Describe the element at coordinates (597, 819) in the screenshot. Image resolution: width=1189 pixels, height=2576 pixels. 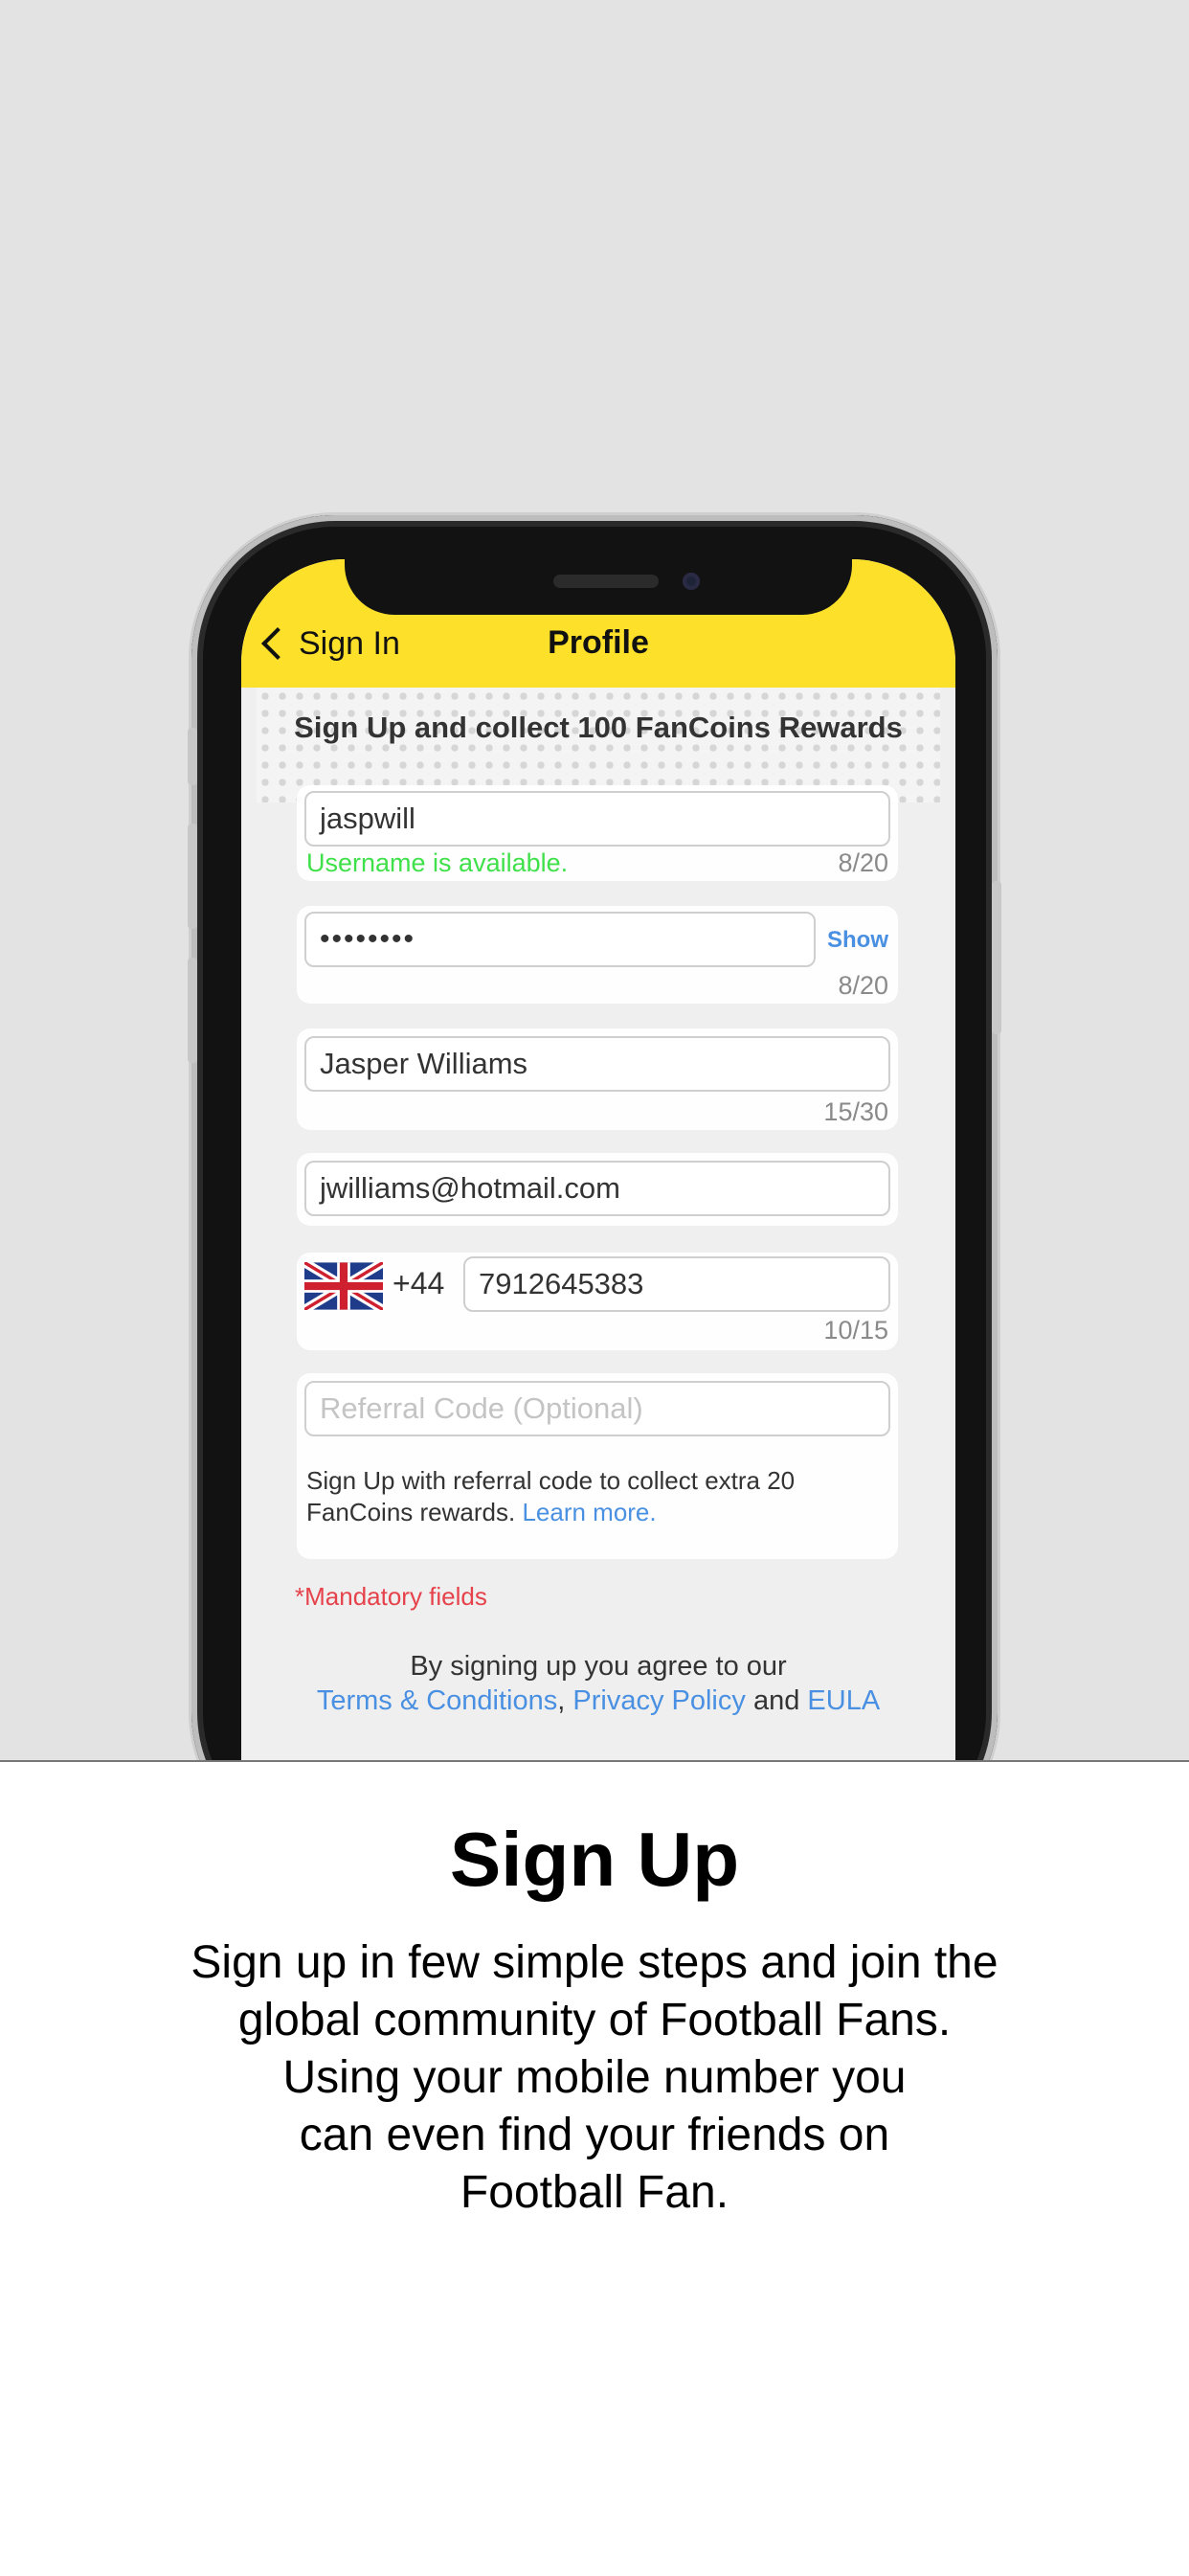
I see `username-input: jaspwill` at that location.